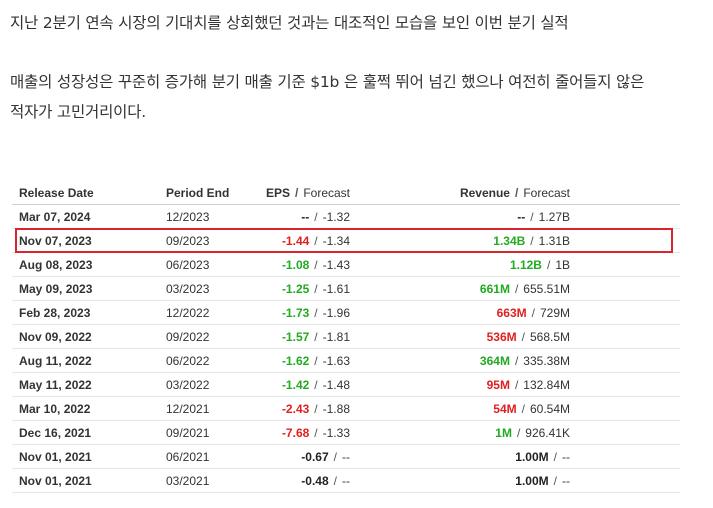  What do you see at coordinates (546, 361) in the screenshot?
I see `revenue-forecast: 335.38M` at bounding box center [546, 361].